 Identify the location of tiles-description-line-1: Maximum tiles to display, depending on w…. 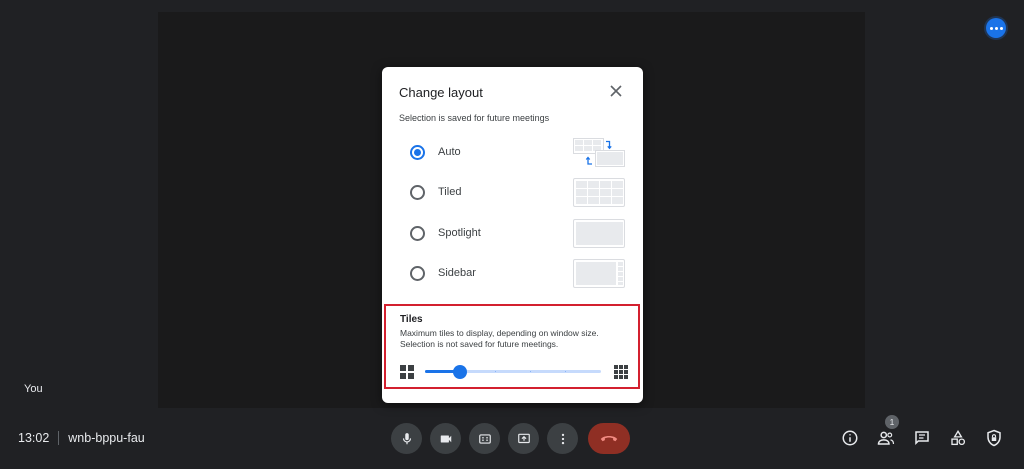
(499, 333).